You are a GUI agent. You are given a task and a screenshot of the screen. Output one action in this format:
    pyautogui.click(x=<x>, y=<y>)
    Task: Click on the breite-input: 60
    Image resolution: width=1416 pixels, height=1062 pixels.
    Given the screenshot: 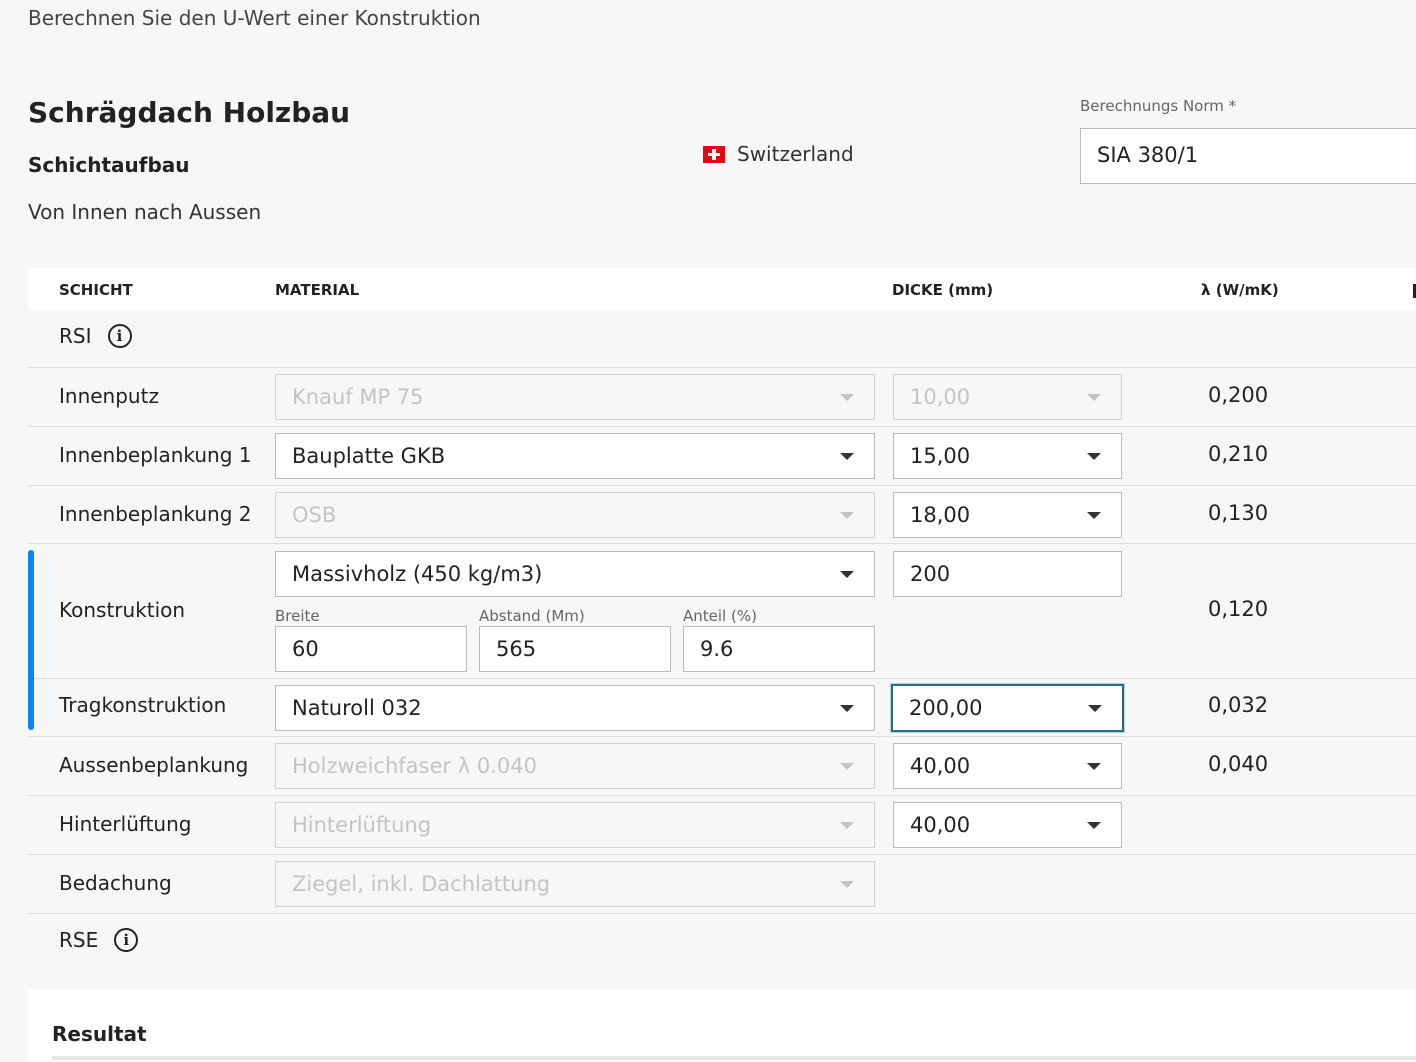 What is the action you would take?
    pyautogui.click(x=371, y=649)
    